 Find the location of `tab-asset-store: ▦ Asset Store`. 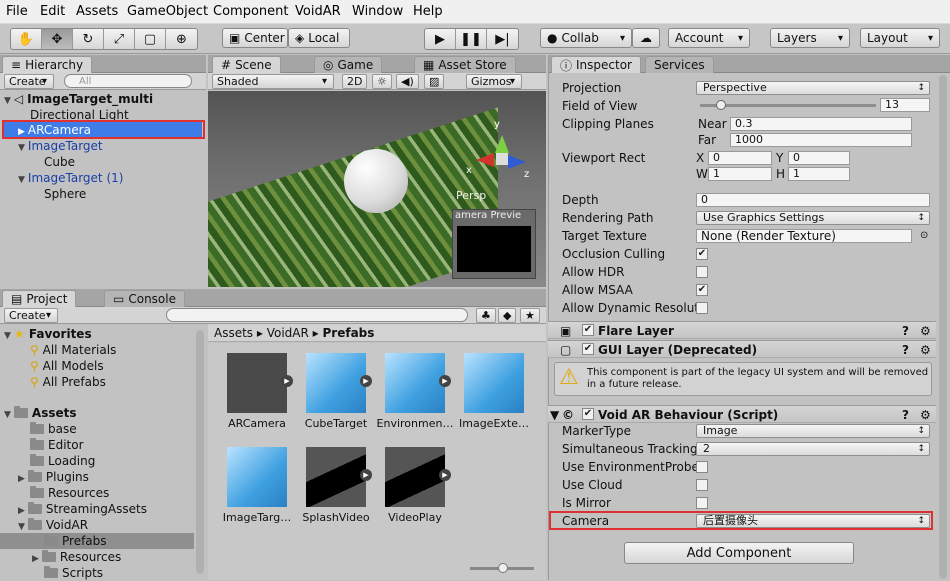

tab-asset-store: ▦ Asset Store is located at coordinates (465, 64).